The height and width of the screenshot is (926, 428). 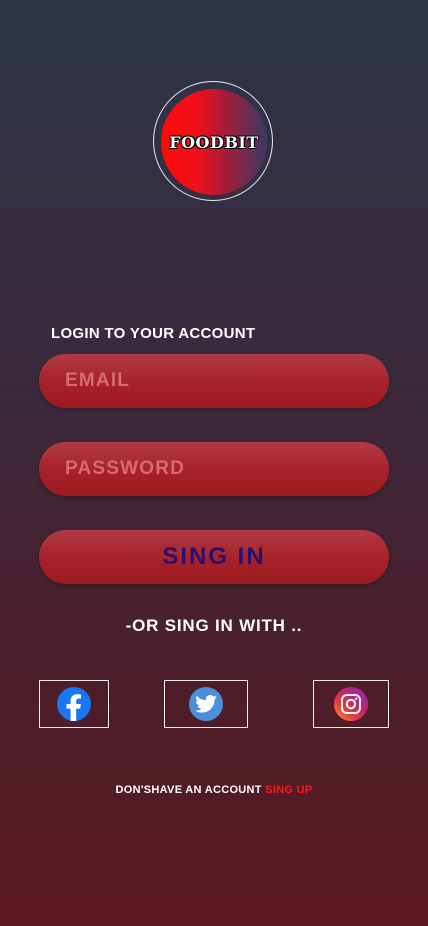 What do you see at coordinates (214, 469) in the screenshot?
I see `password-field` at bounding box center [214, 469].